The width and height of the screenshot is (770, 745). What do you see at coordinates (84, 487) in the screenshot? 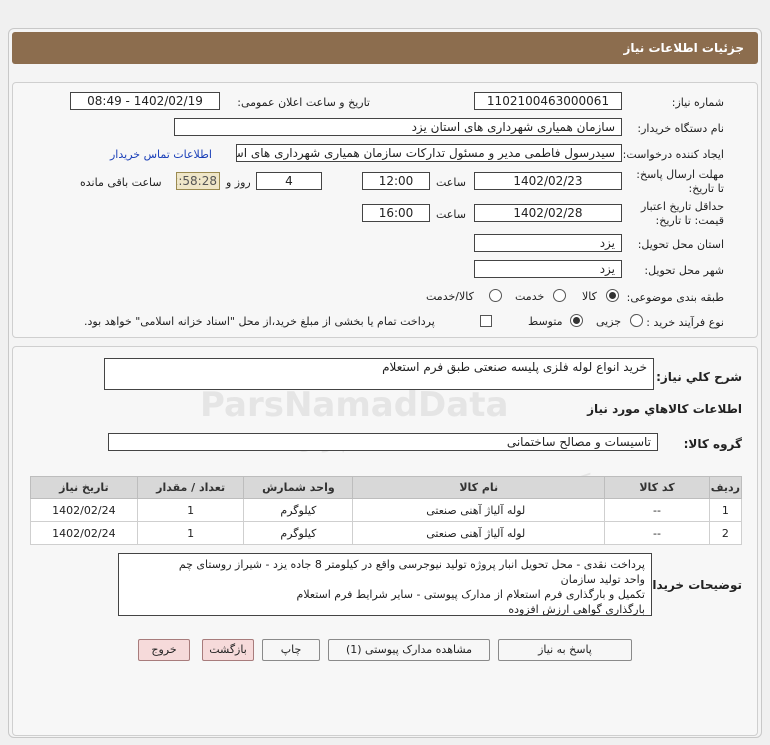
I see `col-date: تاریخ نیاز` at bounding box center [84, 487].